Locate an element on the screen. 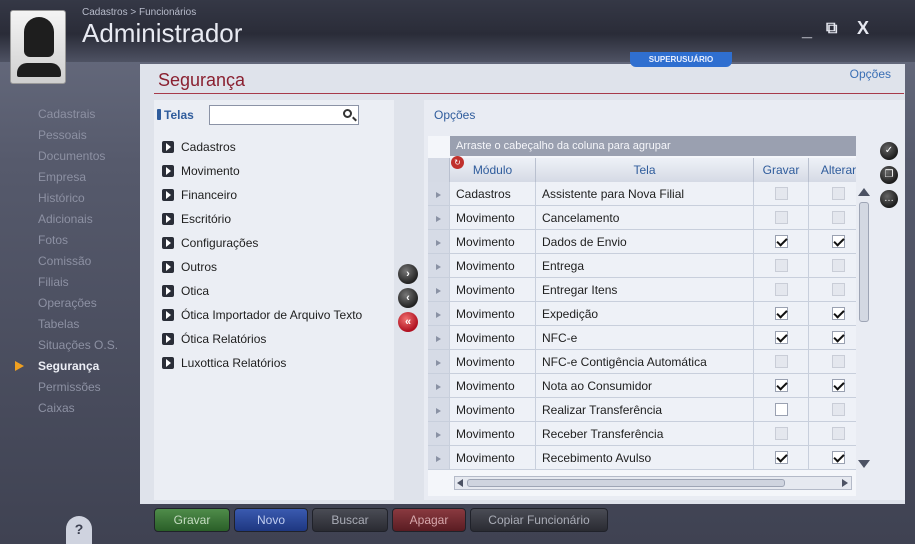 This screenshot has width=915, height=544. scroll-up-icon is located at coordinates (864, 192).